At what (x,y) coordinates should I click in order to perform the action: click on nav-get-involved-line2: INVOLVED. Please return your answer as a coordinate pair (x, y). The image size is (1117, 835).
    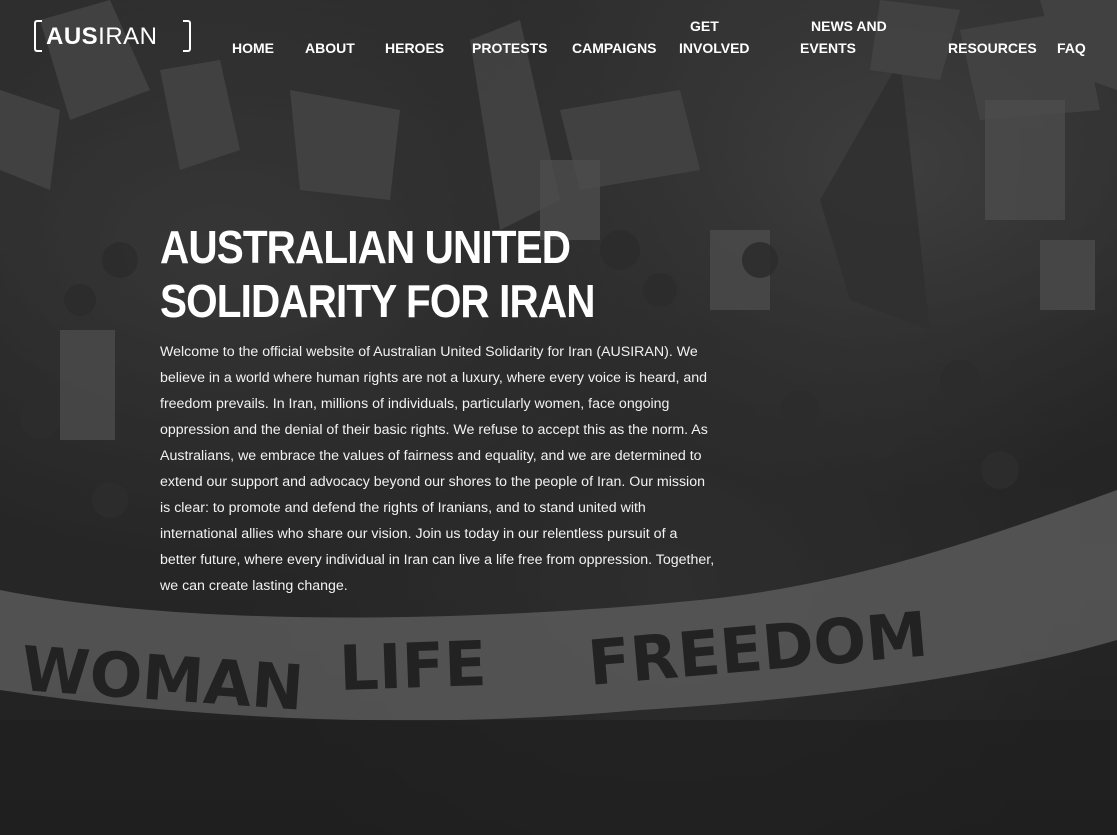
    Looking at the image, I should click on (714, 48).